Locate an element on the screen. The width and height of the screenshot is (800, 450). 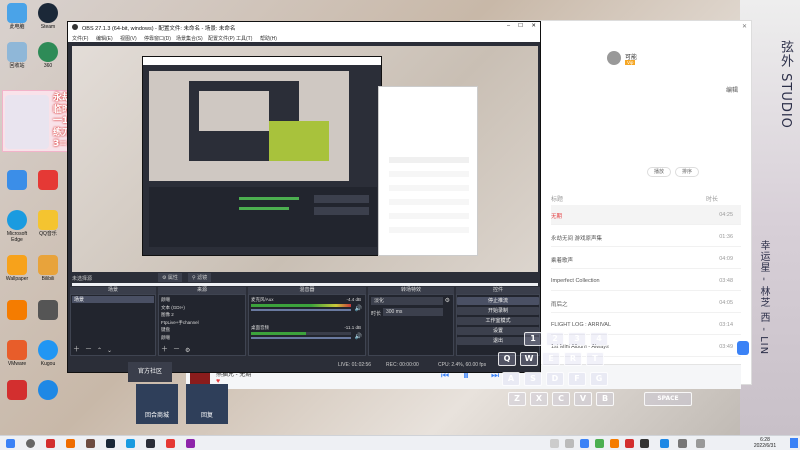
menu-file: 文件(F) is located at coordinates (80, 38).